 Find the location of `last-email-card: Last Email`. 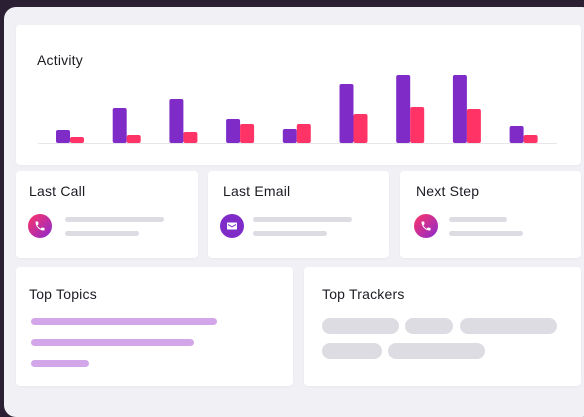

last-email-card: Last Email is located at coordinates (298, 214).